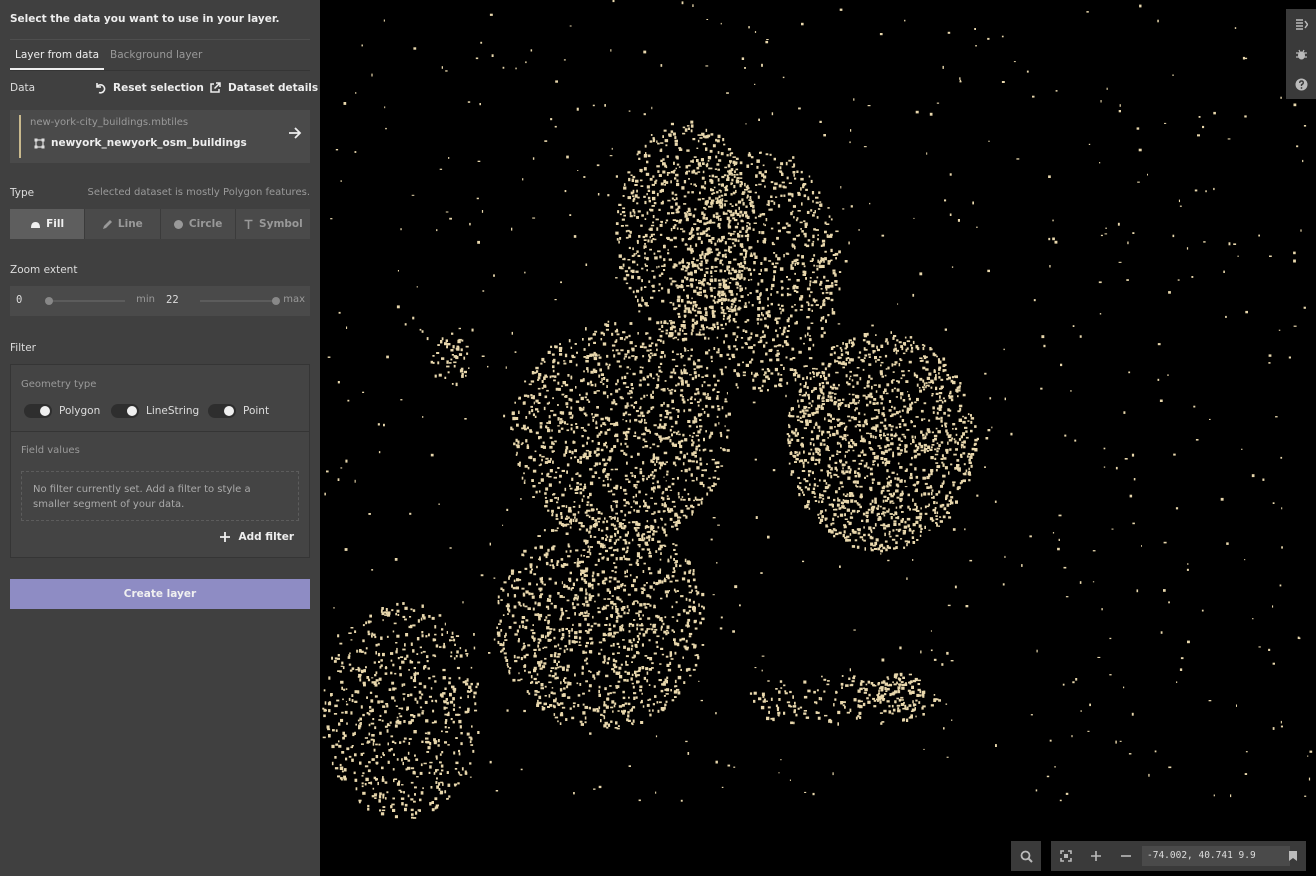  Describe the element at coordinates (273, 88) in the screenshot. I see `dataset-details-label: Dataset details` at that location.